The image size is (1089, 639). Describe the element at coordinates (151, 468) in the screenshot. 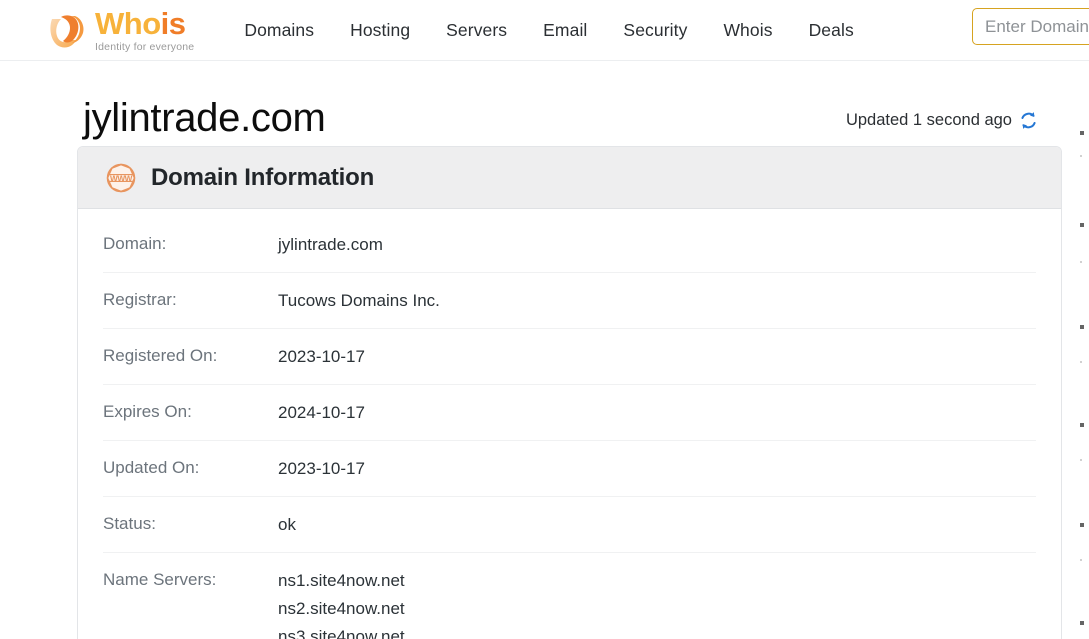

I see `row-label-updated-on: Updated On:` at that location.